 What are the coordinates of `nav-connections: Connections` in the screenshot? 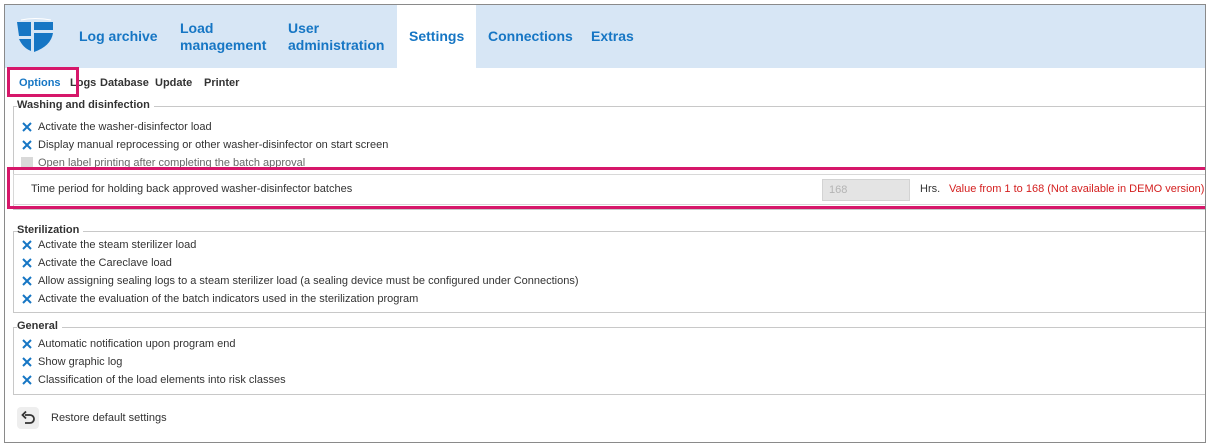 It's located at (530, 36).